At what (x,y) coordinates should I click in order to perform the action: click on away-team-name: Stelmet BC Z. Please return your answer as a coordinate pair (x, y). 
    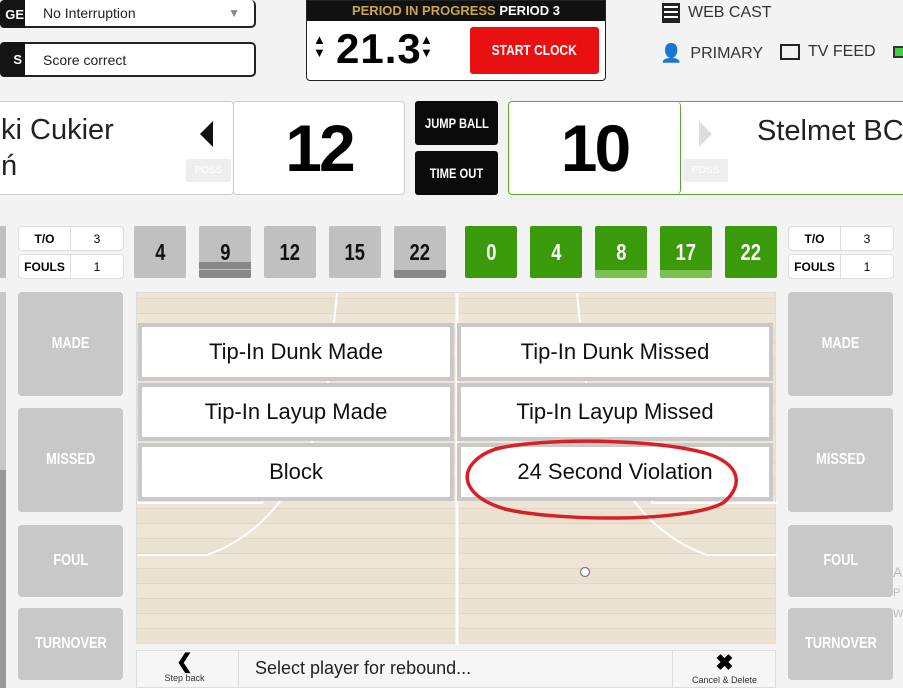
    Looking at the image, I should click on (830, 131).